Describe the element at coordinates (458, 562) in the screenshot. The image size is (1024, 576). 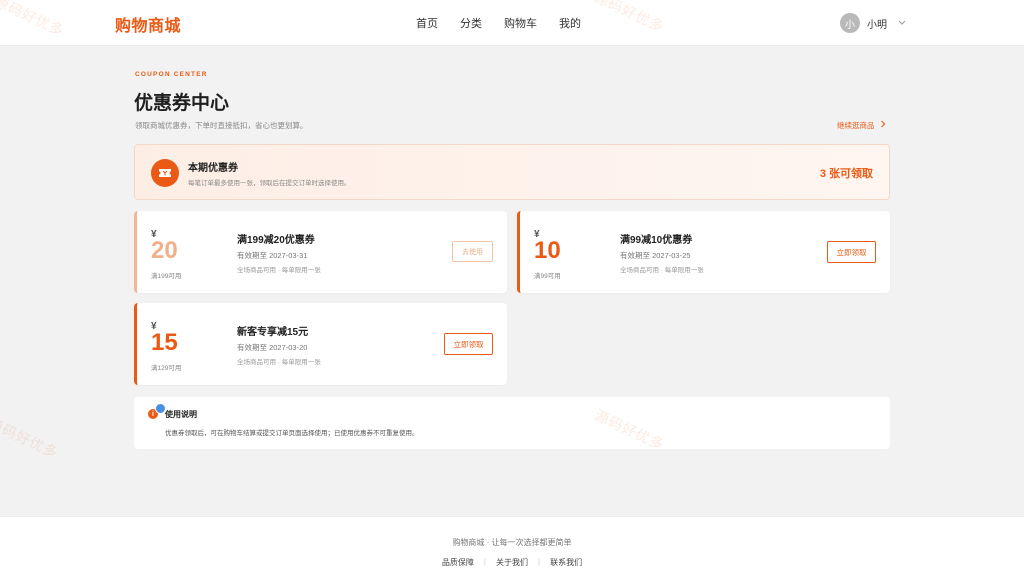
I see `footer-link-quality: 品质保障` at that location.